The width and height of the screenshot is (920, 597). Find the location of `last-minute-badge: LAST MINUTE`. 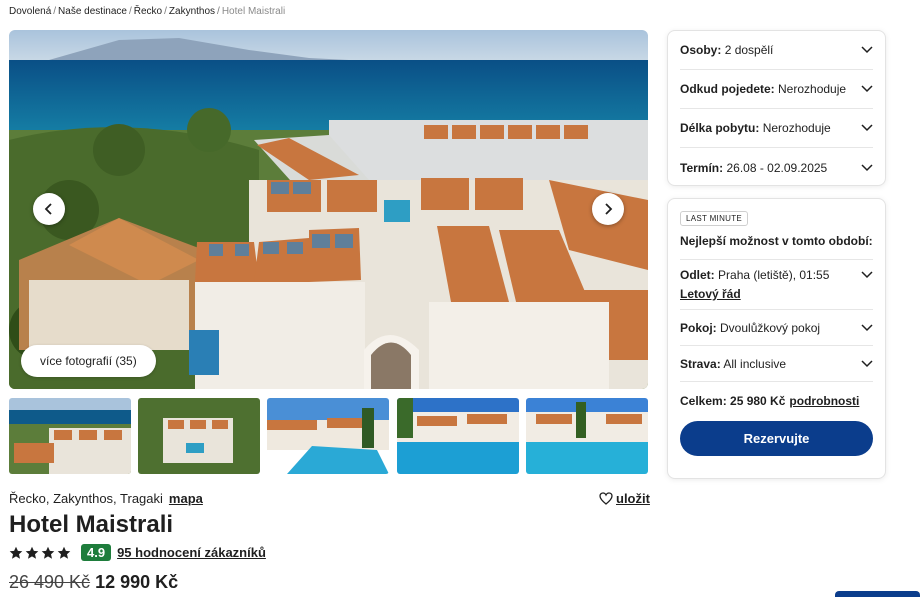

last-minute-badge: LAST MINUTE is located at coordinates (714, 218).